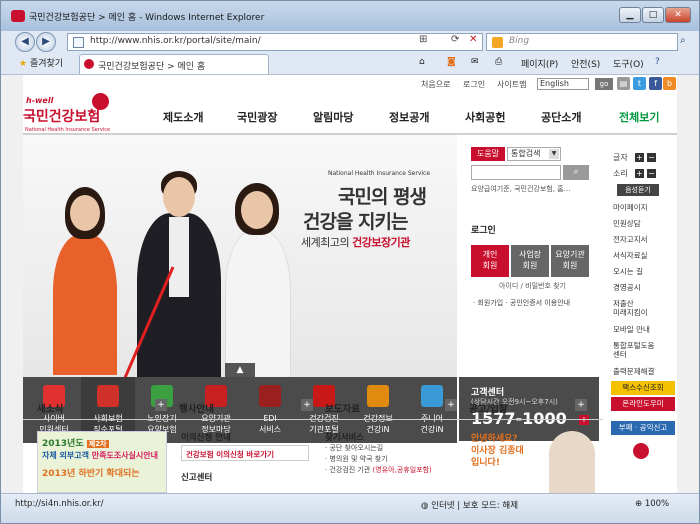 This screenshot has width=700, height=524. What do you see at coordinates (174, 64) in the screenshot?
I see `browser-tab: 국민건강보험공단 > 메인 홈` at bounding box center [174, 64].